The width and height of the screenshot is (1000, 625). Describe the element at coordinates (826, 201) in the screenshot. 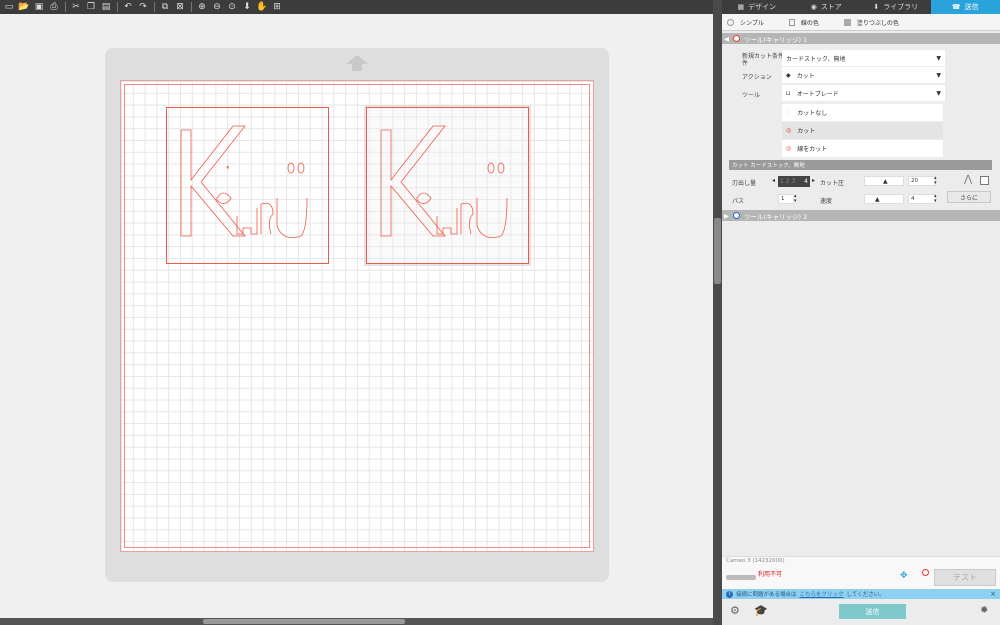

I see `speed-label: 速度` at that location.